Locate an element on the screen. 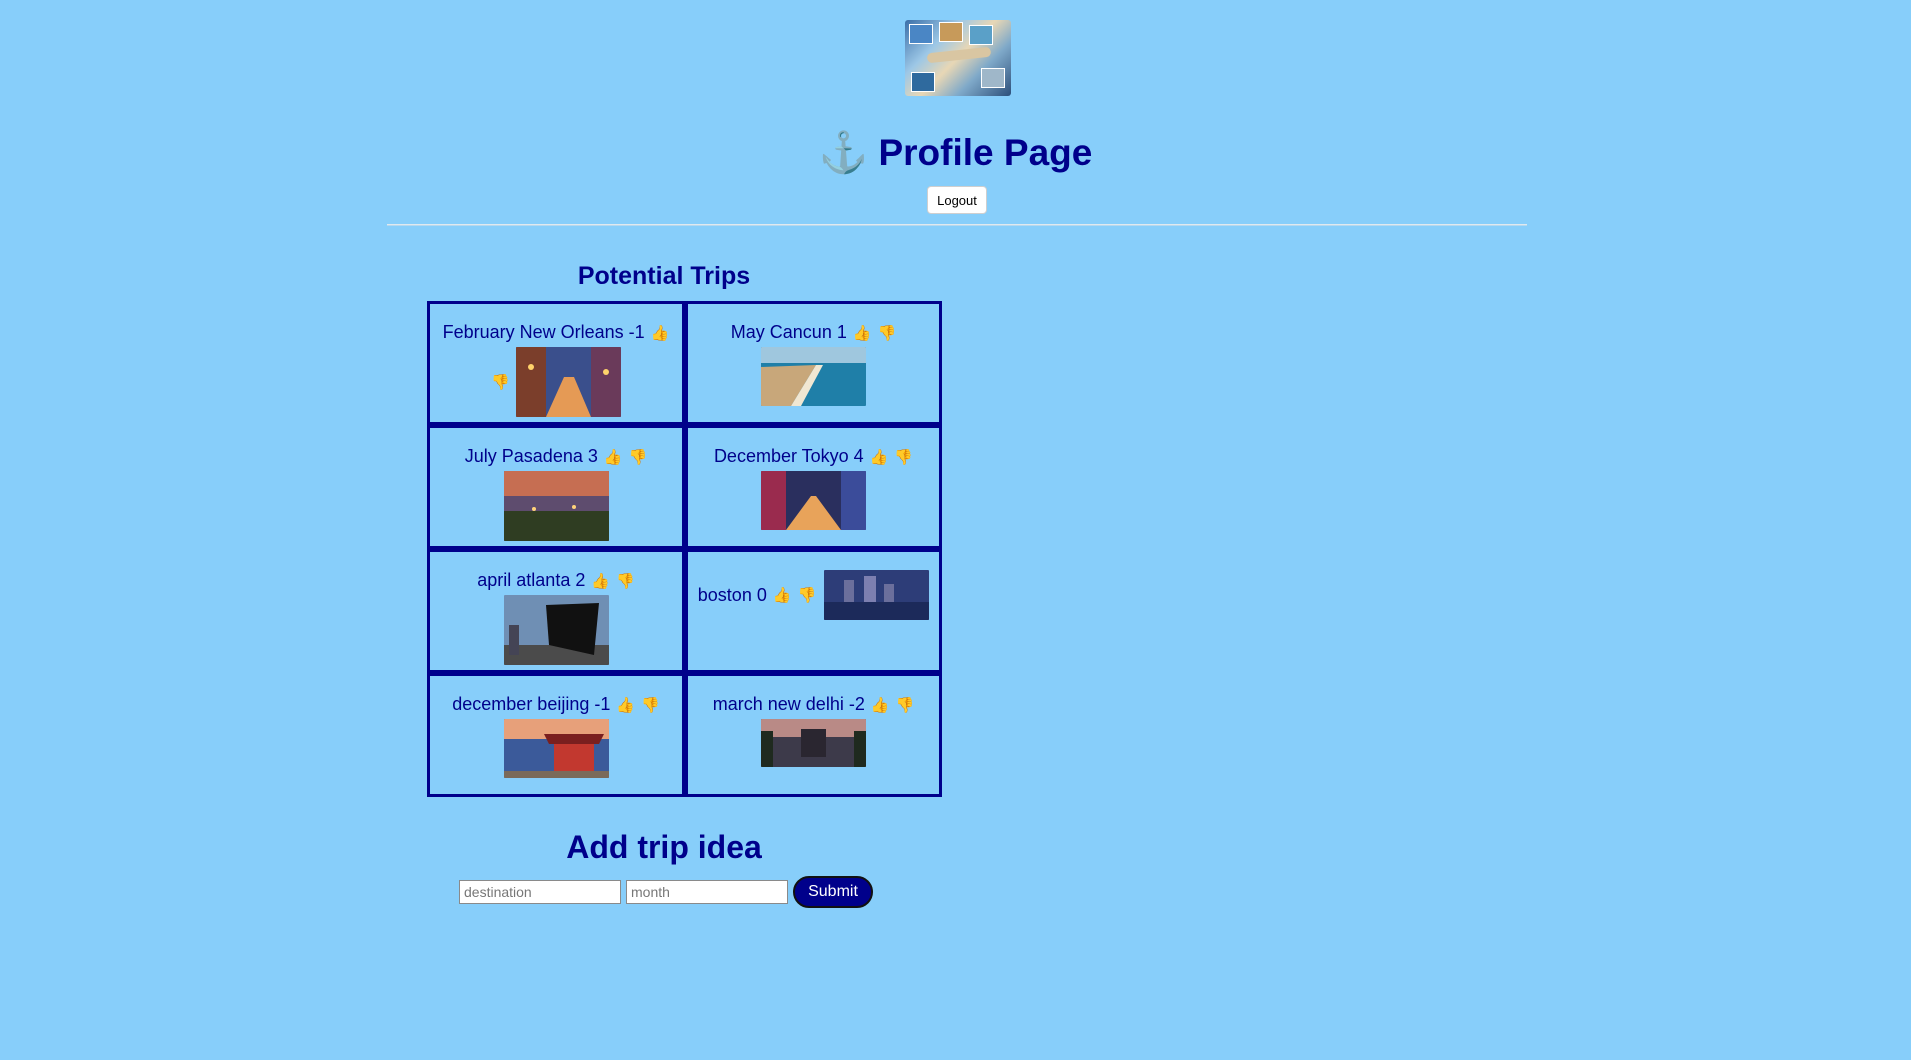 Image resolution: width=1911 pixels, height=1060 pixels. destination-input is located at coordinates (540, 892).